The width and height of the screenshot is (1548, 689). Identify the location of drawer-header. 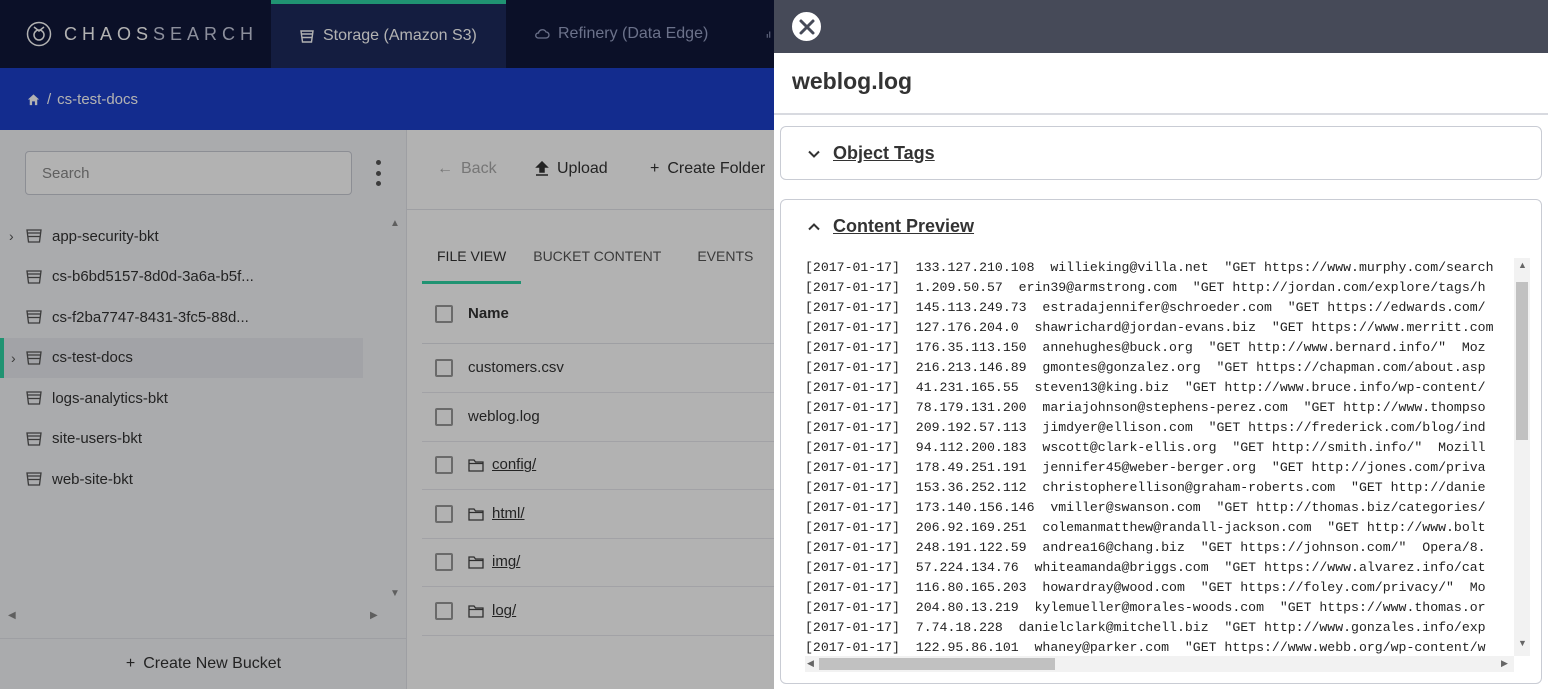
(1161, 26).